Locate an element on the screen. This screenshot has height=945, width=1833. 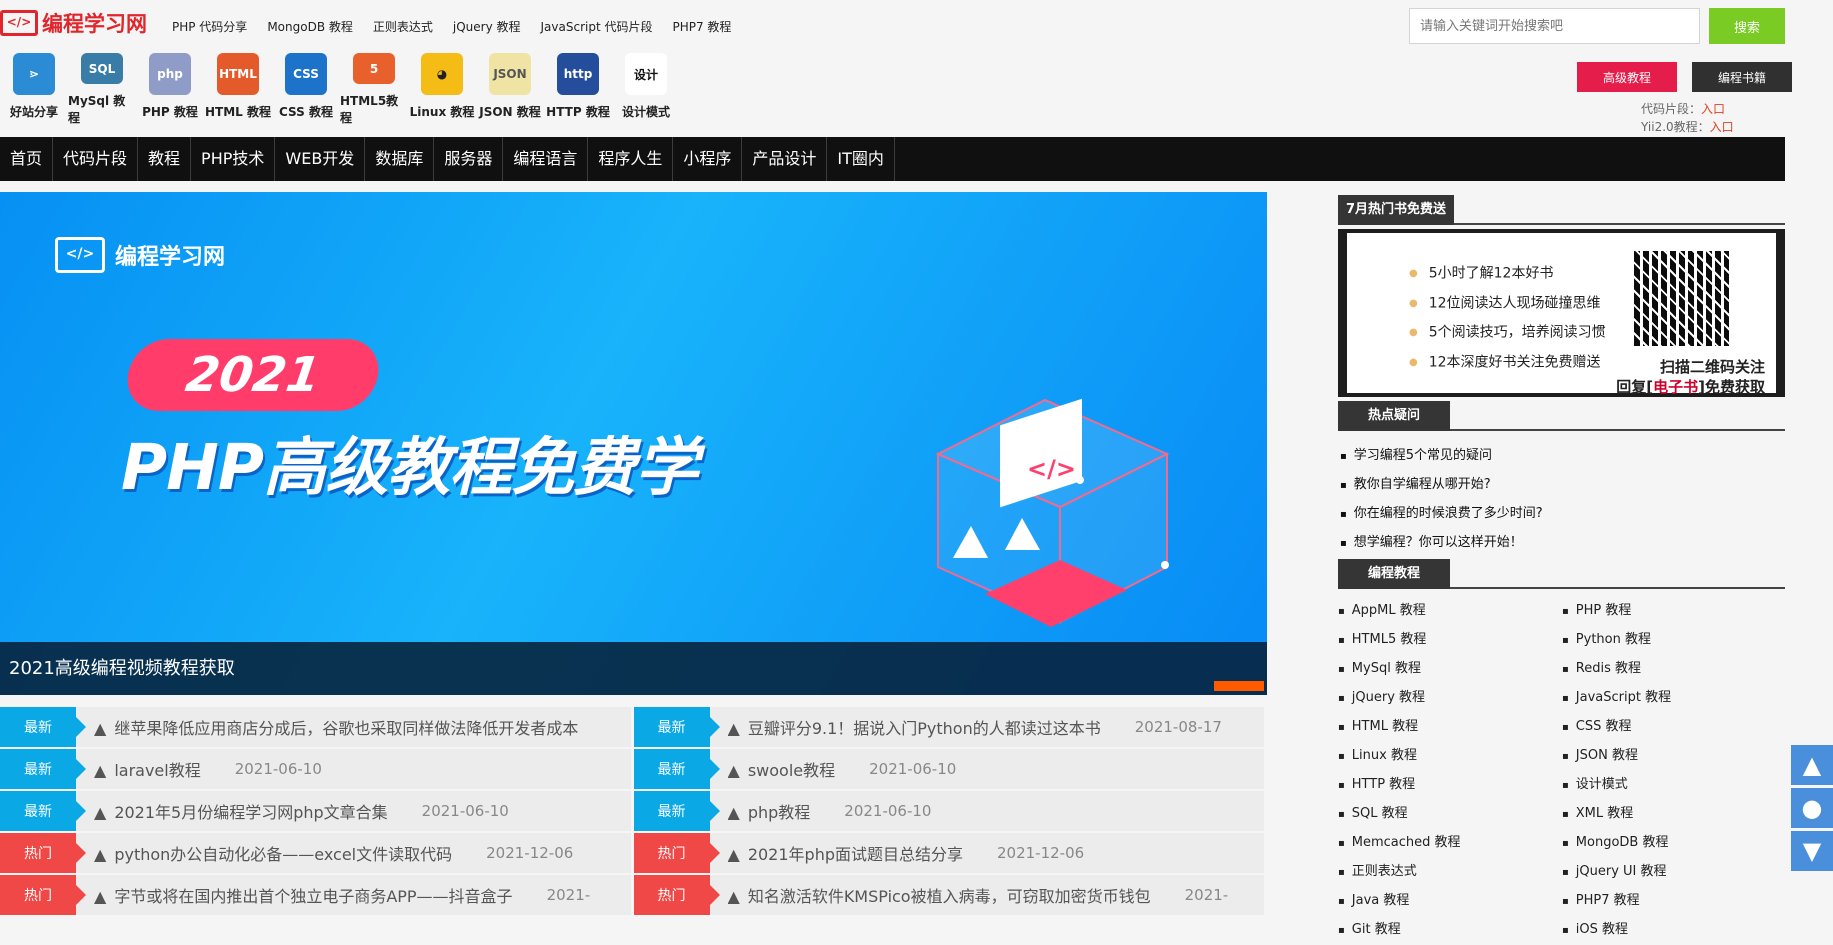
search-button: 搜索 is located at coordinates (1747, 26).